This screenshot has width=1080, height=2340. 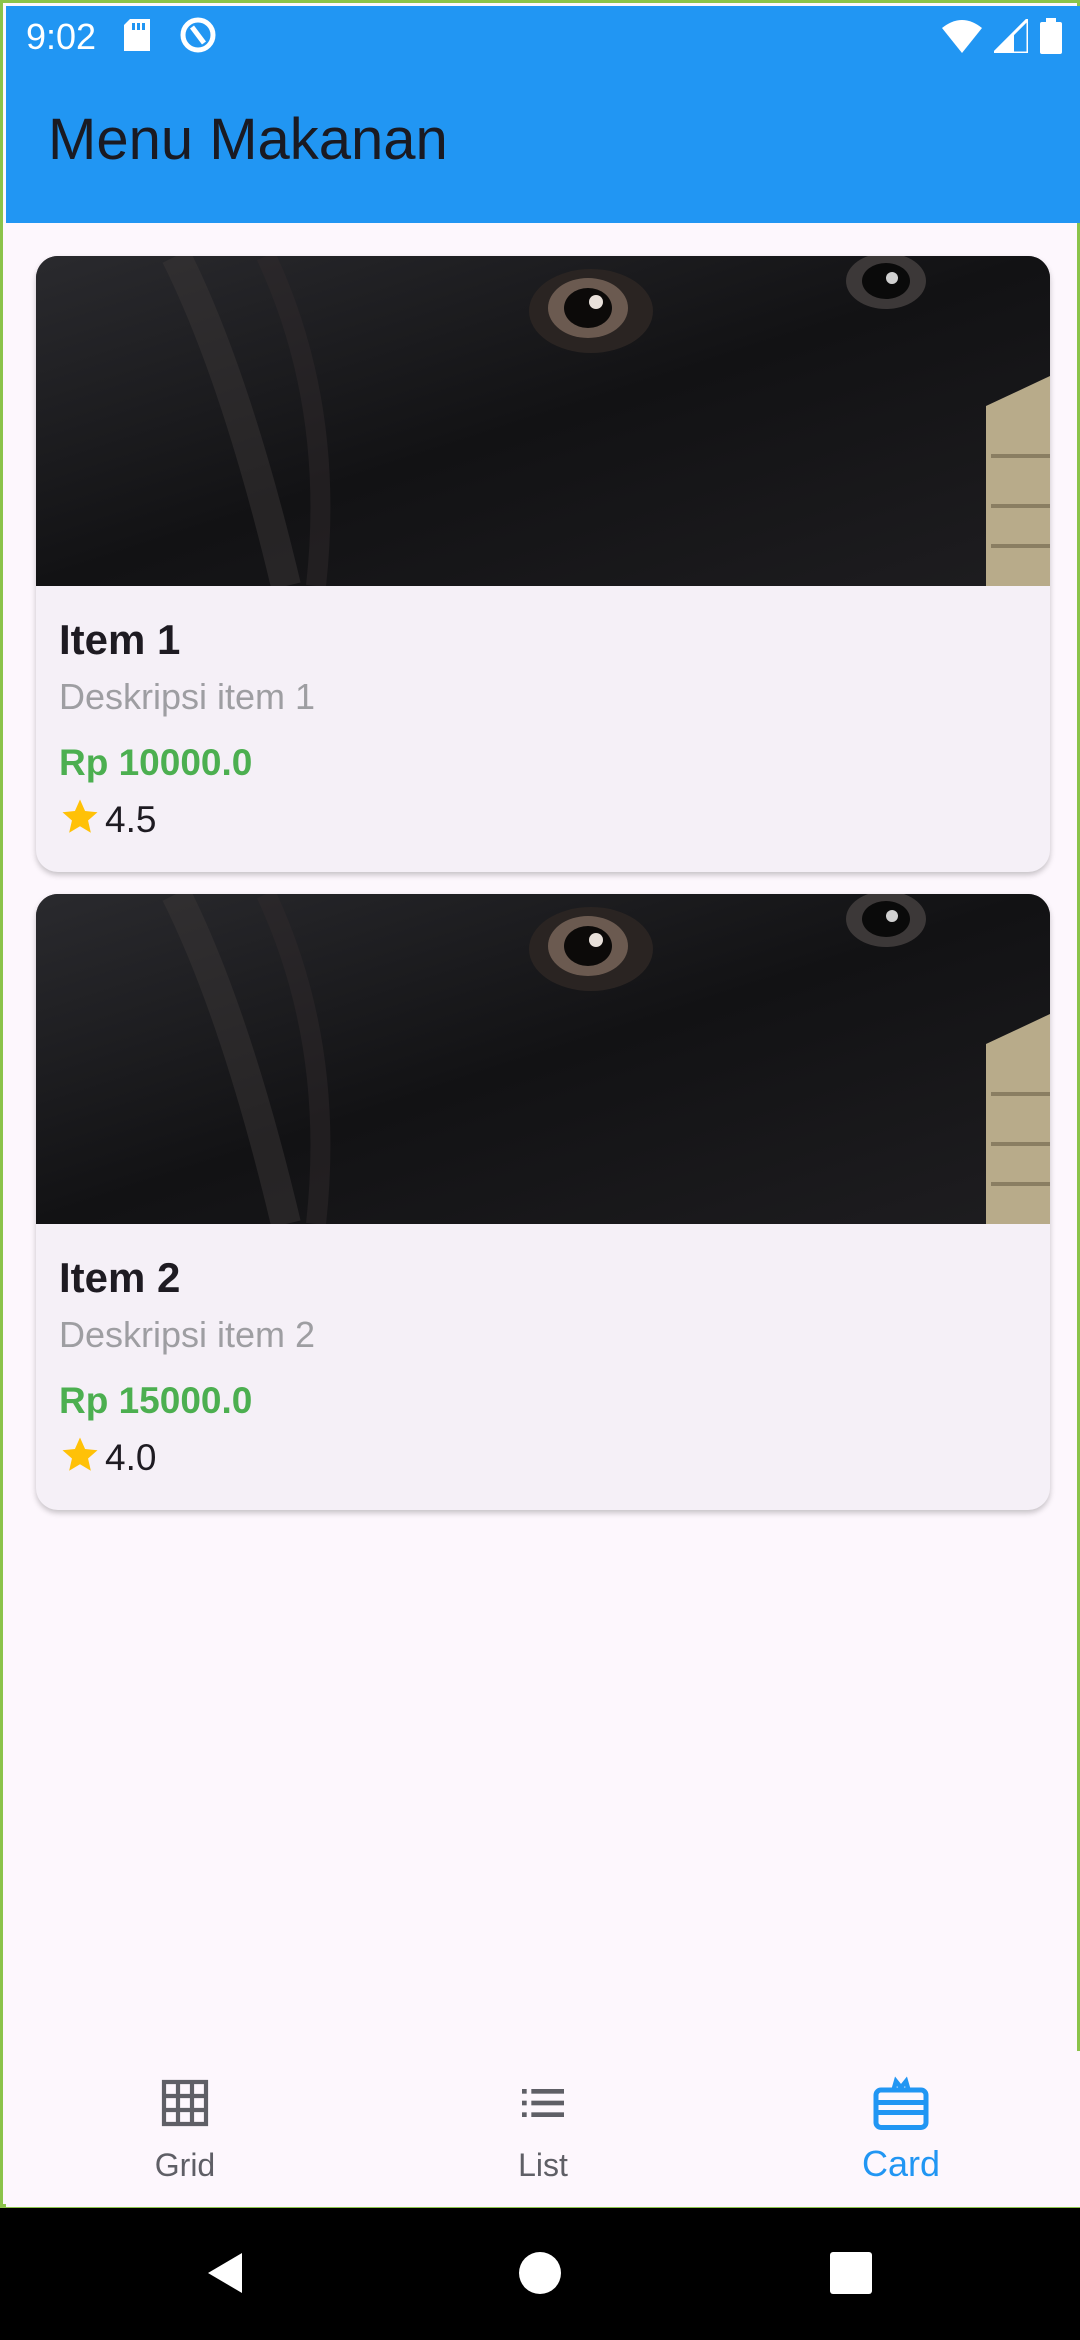 What do you see at coordinates (543, 2165) in the screenshot?
I see `nav-label-list: List` at bounding box center [543, 2165].